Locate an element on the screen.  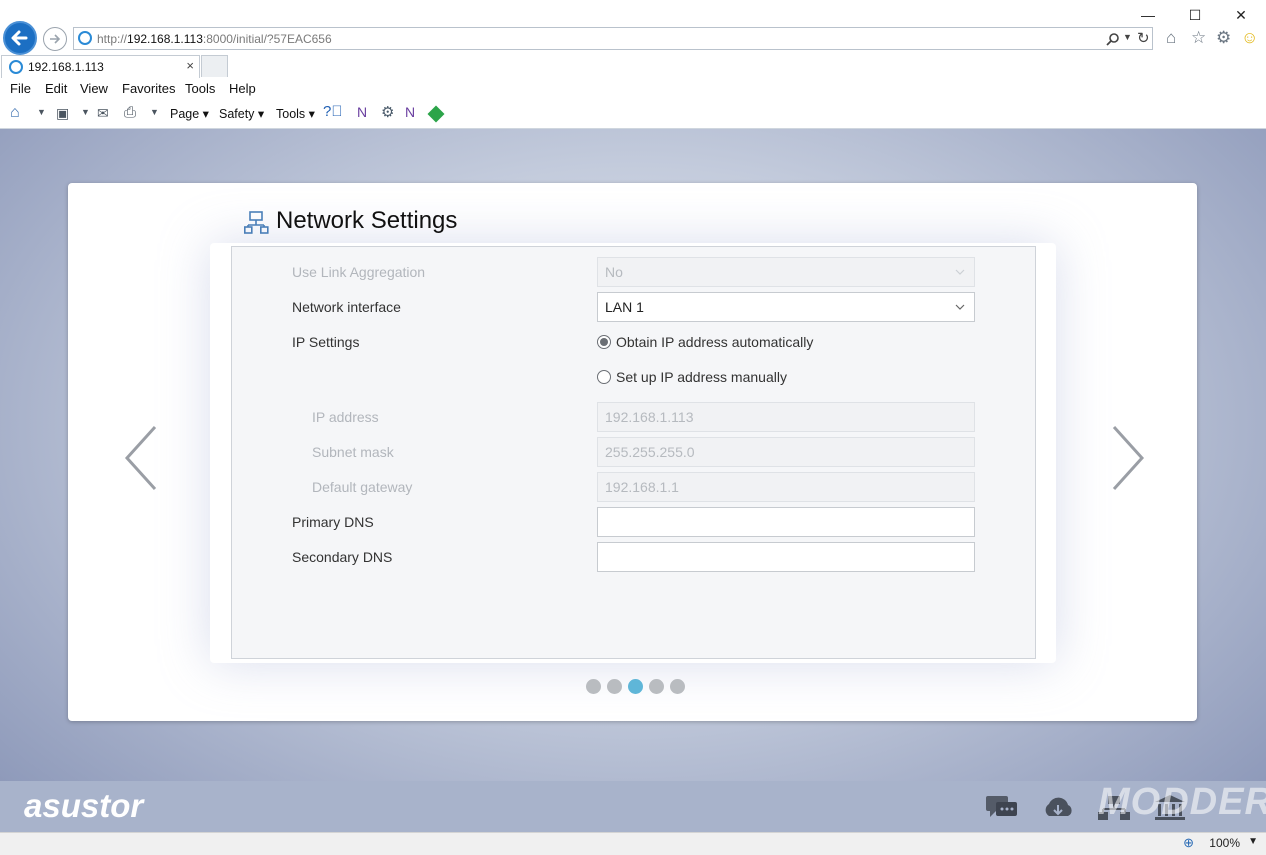
forward-button is located at coordinates (55, 39).